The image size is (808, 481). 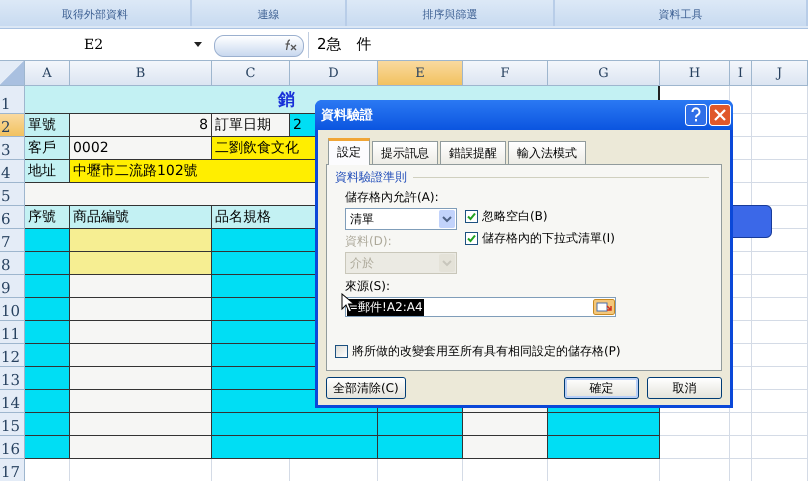 I want to click on table-cell: 0002, so click(x=141, y=148).